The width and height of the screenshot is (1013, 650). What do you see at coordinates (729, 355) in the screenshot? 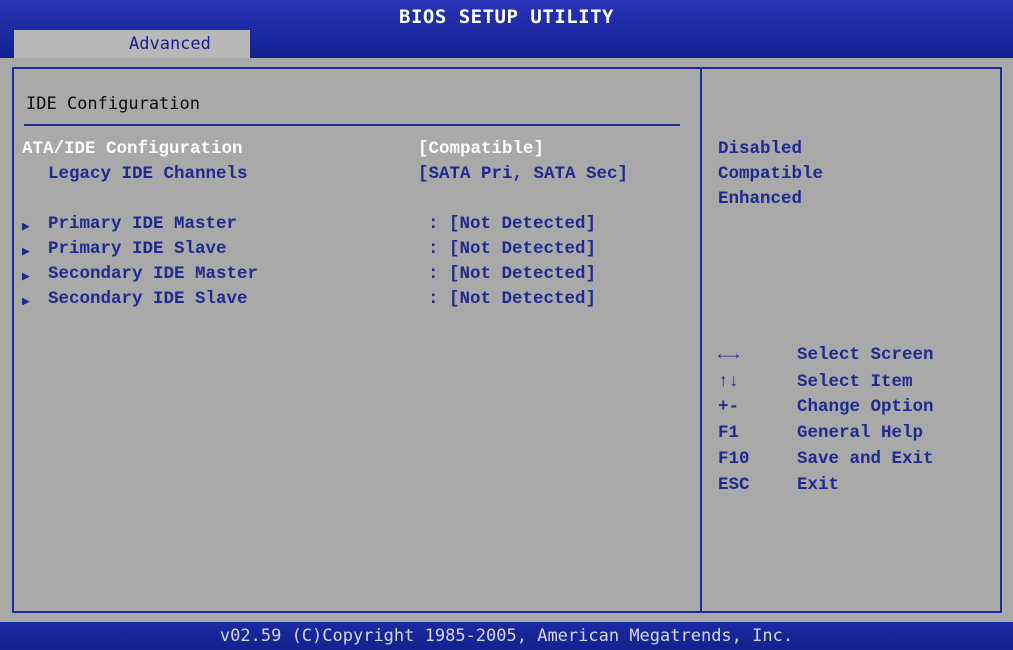
I see `help-key-left-right: ←→` at bounding box center [729, 355].